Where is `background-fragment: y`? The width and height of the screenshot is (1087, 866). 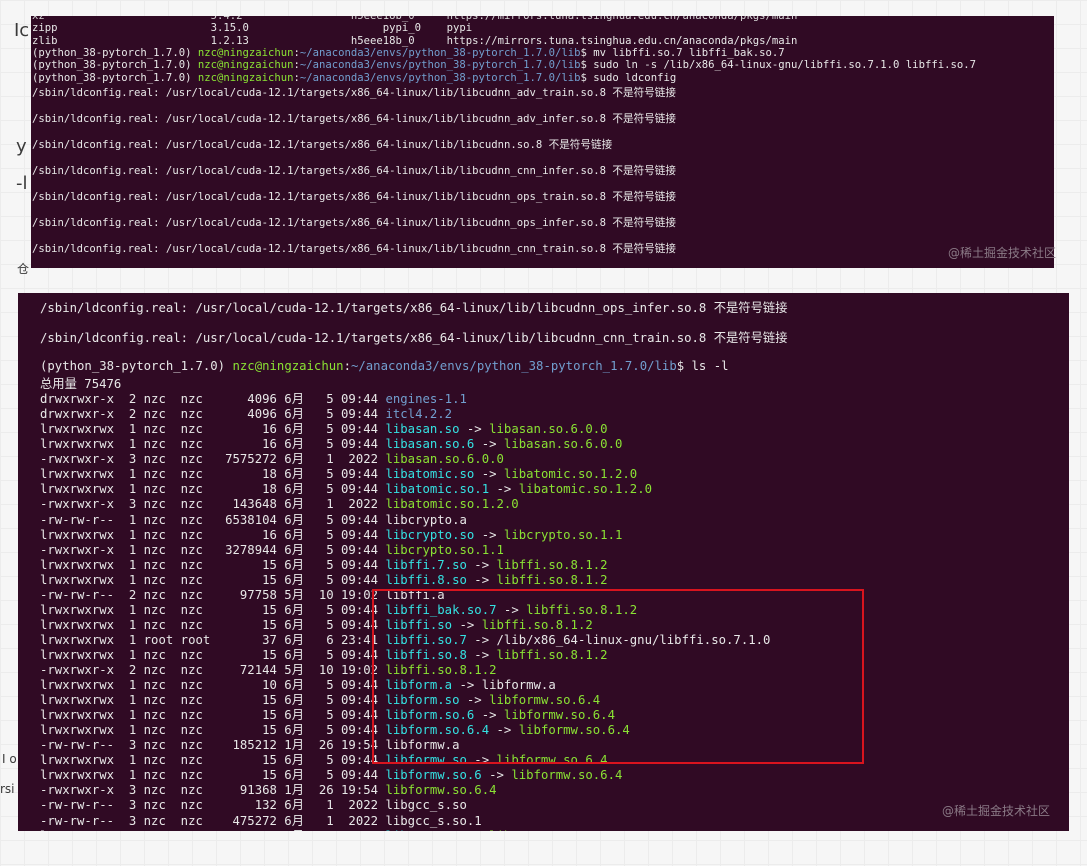
background-fragment: y is located at coordinates (21, 146).